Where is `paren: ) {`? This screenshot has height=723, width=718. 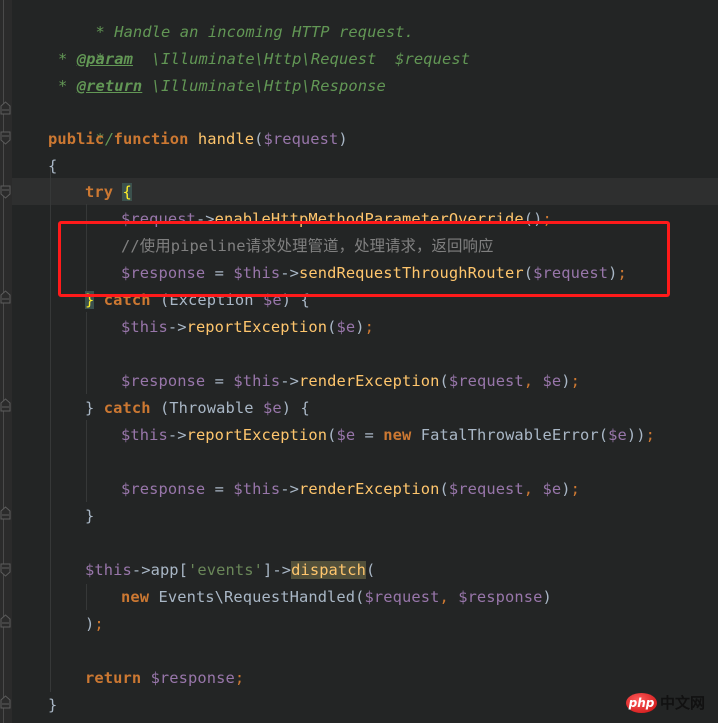 paren: ) { is located at coordinates (295, 408).